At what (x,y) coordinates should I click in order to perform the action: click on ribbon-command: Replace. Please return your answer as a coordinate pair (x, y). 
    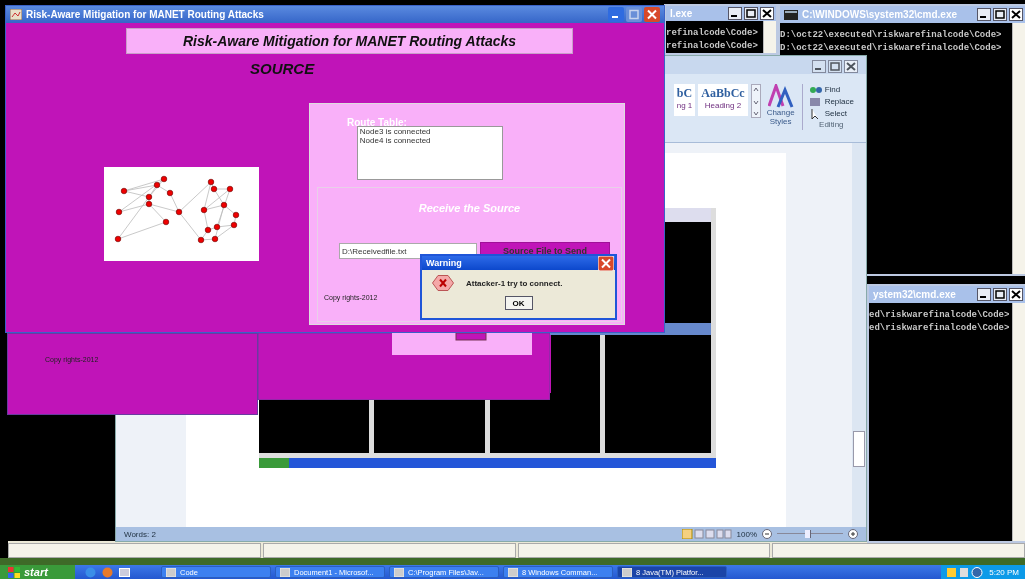
    Looking at the image, I should click on (831, 101).